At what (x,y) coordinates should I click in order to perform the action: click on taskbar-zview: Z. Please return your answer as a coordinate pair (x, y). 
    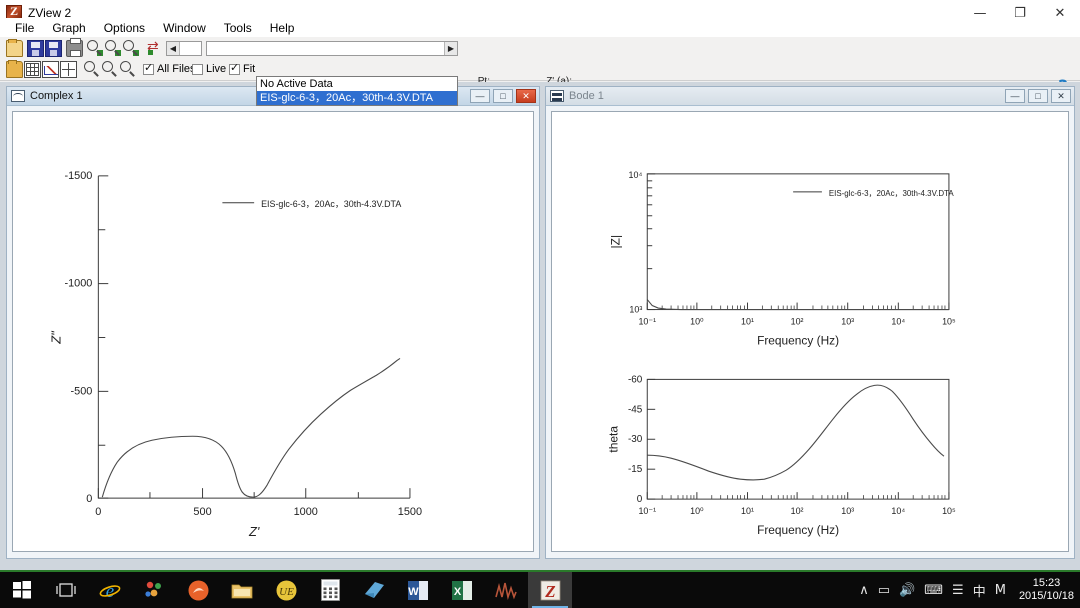
    Looking at the image, I should click on (550, 590).